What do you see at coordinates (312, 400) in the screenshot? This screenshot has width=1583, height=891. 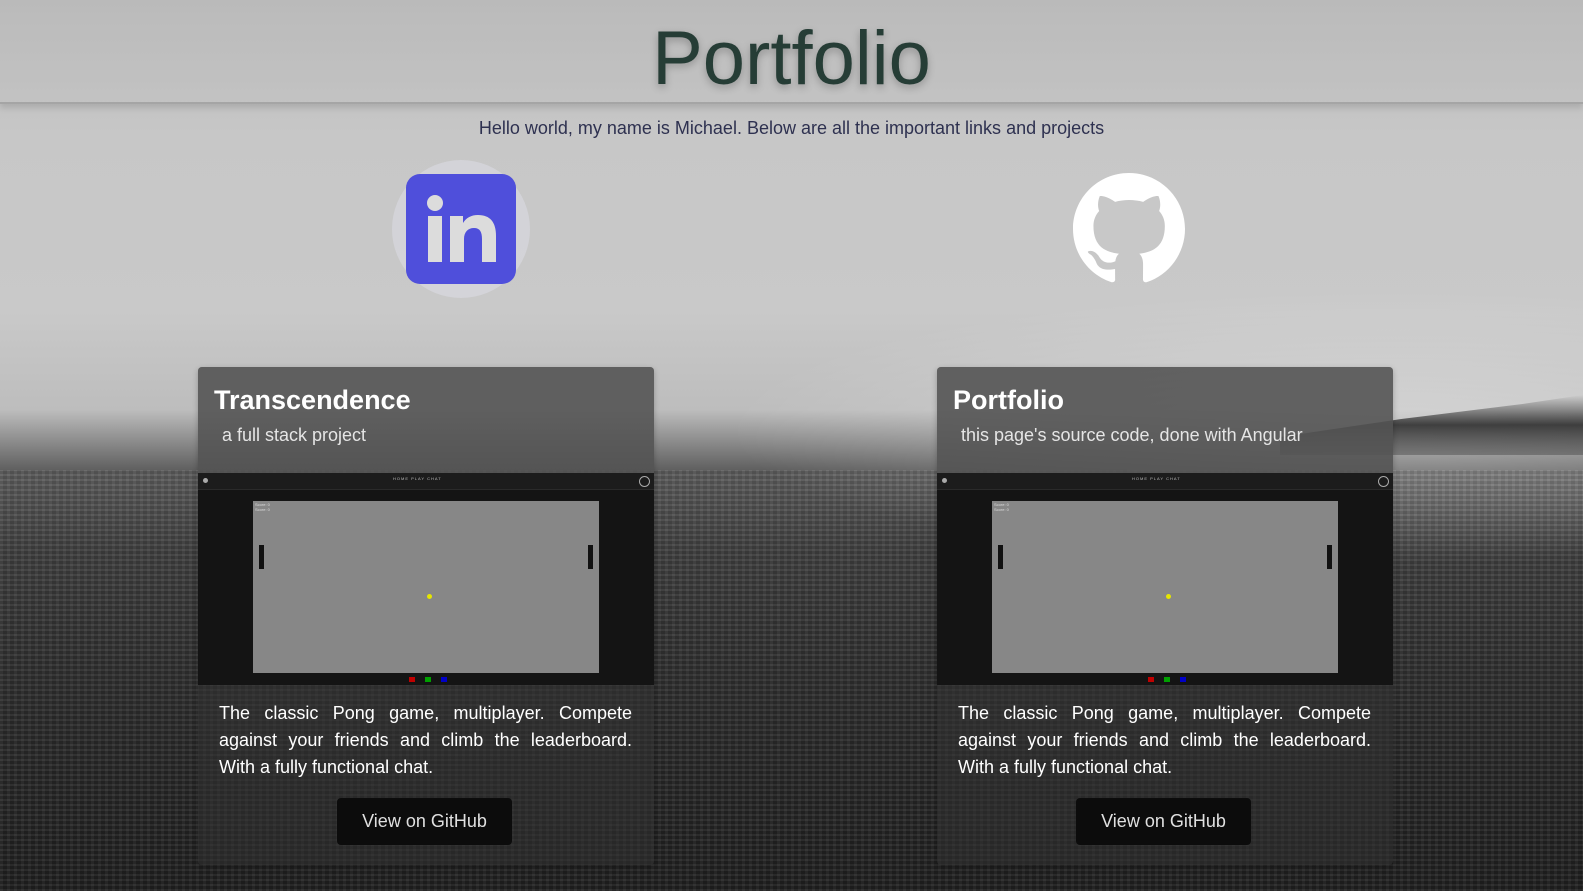 I see `card-title: Transcendence` at bounding box center [312, 400].